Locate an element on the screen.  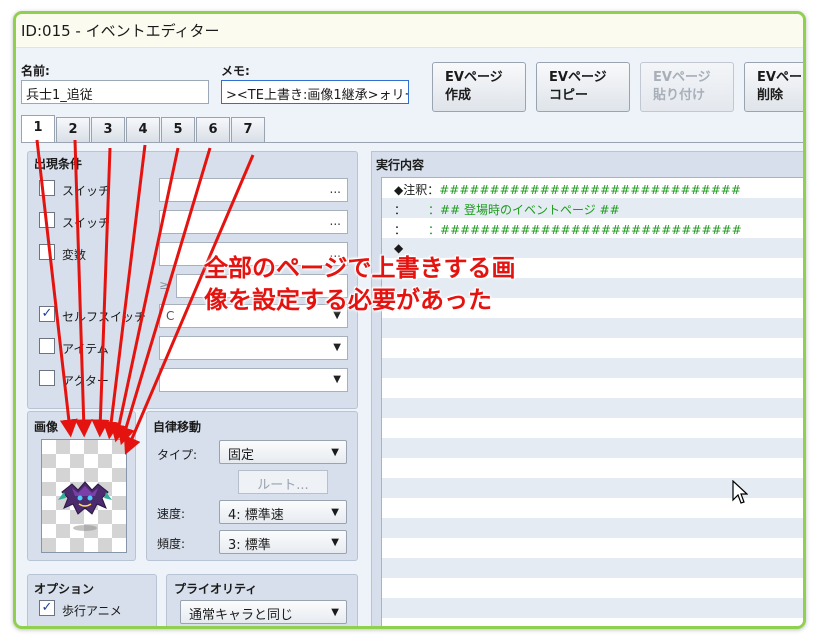
annotation-arrows is located at coordinates (145, 297).